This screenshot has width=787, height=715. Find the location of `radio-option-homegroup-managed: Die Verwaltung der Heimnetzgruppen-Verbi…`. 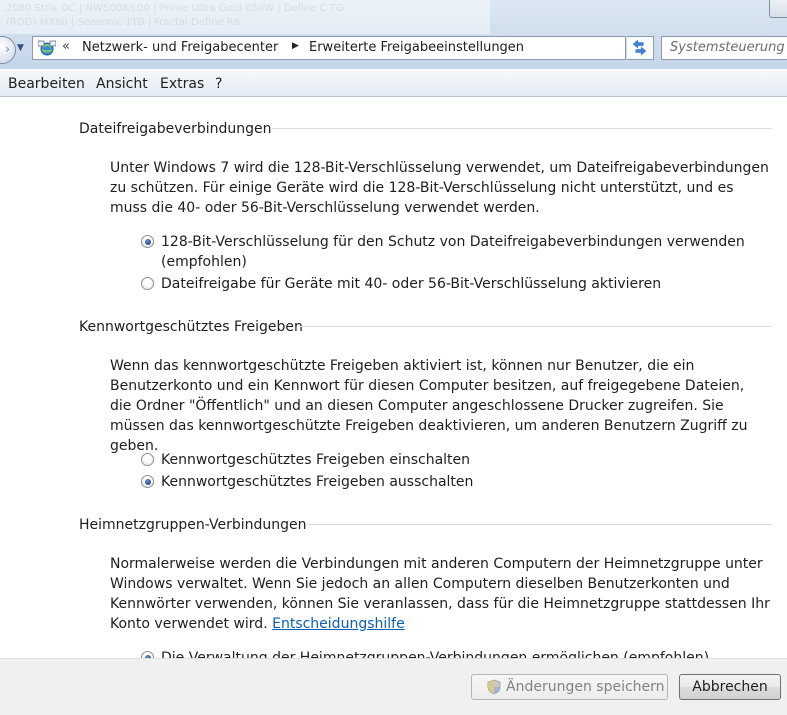

radio-option-homegroup-managed: Die Verwaltung der Heimnetzgruppen-Verbi… is located at coordinates (456, 653).